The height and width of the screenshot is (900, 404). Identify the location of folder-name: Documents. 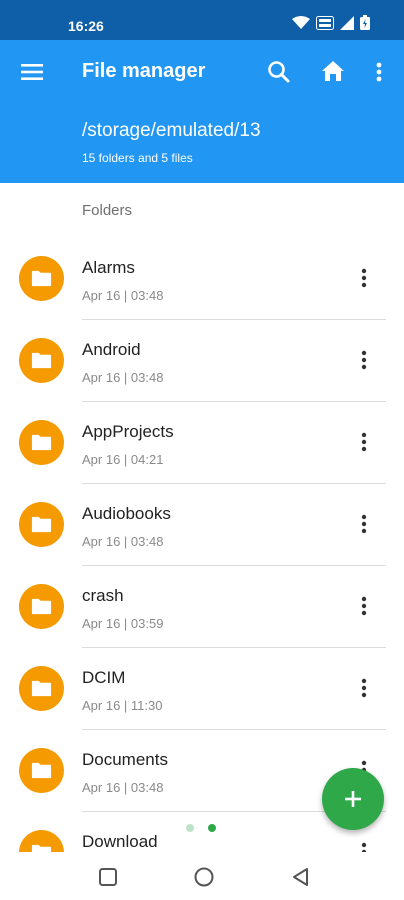
(125, 759).